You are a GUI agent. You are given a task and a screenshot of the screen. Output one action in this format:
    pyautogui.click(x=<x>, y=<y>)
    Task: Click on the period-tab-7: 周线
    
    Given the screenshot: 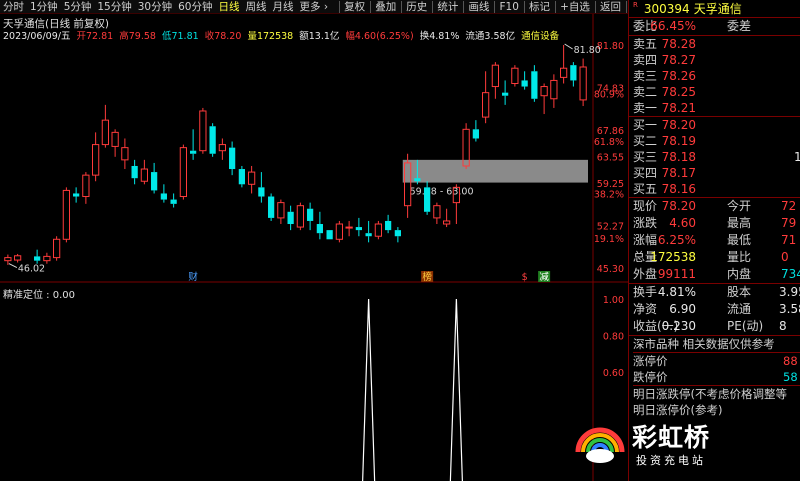 What is the action you would take?
    pyautogui.click(x=256, y=6)
    